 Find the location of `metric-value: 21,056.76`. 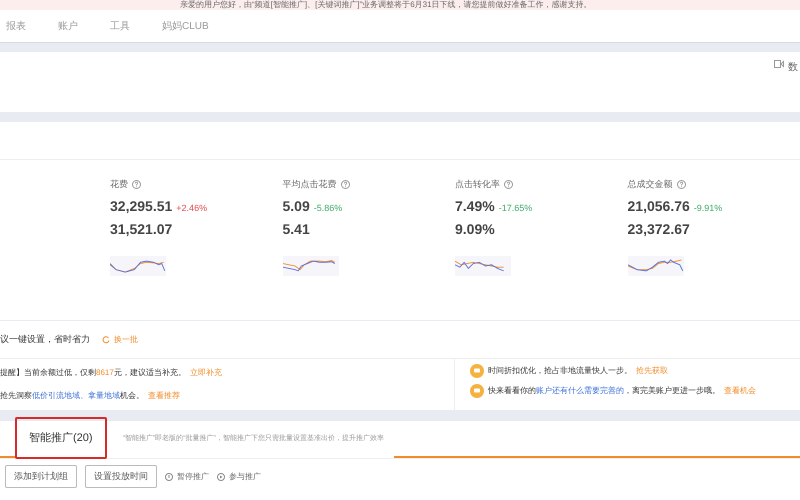

metric-value: 21,056.76 is located at coordinates (659, 206).